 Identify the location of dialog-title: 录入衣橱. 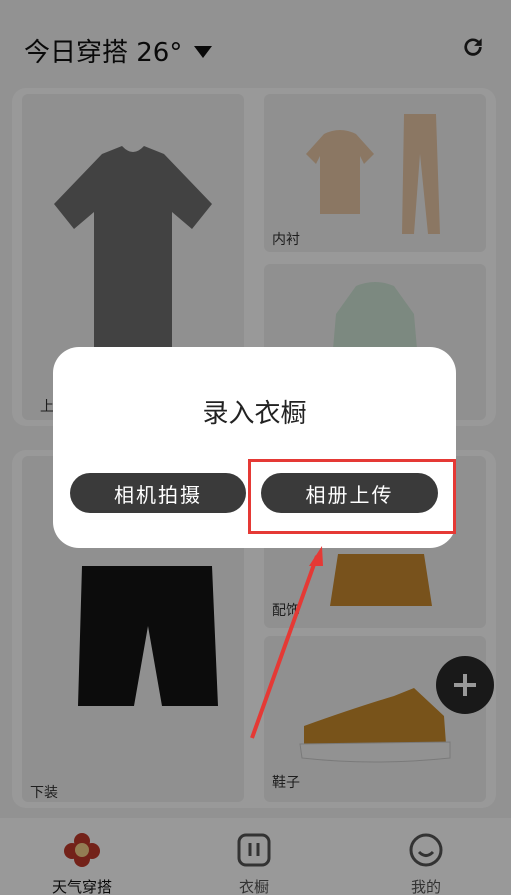
(254, 414).